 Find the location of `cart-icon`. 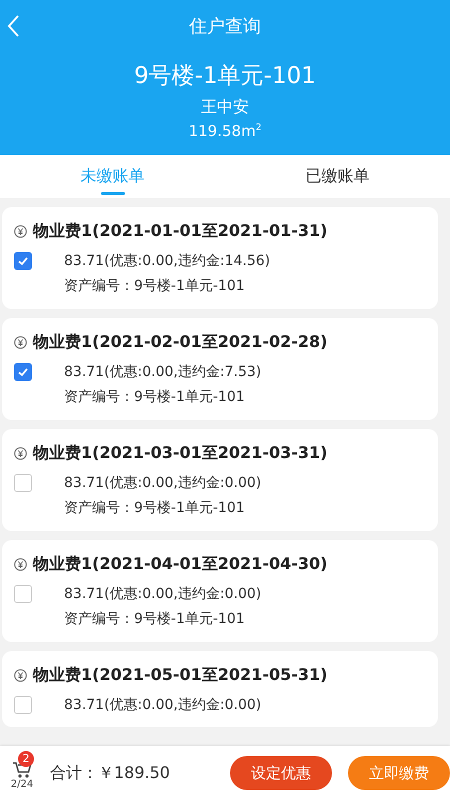

cart-icon is located at coordinates (22, 769).